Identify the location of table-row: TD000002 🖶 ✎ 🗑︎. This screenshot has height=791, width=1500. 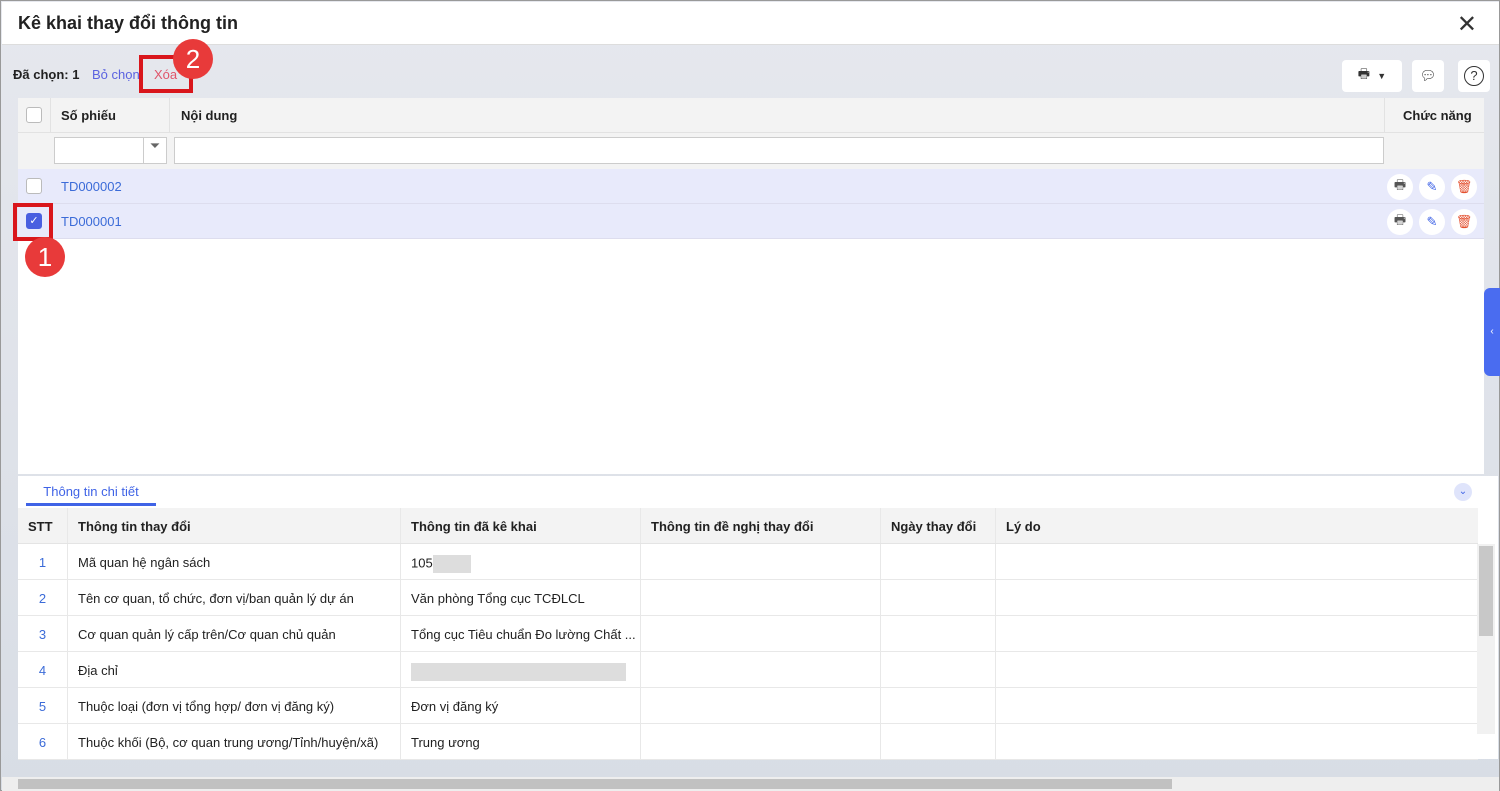
(751, 186).